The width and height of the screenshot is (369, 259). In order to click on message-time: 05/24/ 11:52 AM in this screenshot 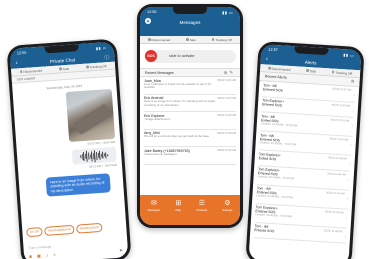, I will do `click(226, 98)`.